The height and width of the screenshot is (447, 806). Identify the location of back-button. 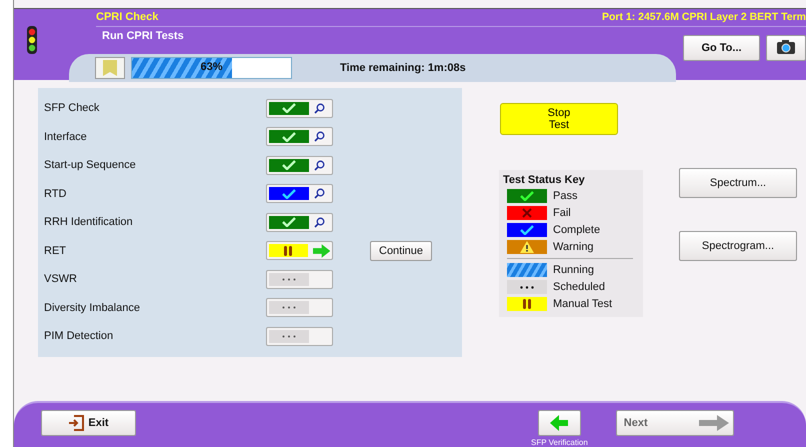
(559, 423).